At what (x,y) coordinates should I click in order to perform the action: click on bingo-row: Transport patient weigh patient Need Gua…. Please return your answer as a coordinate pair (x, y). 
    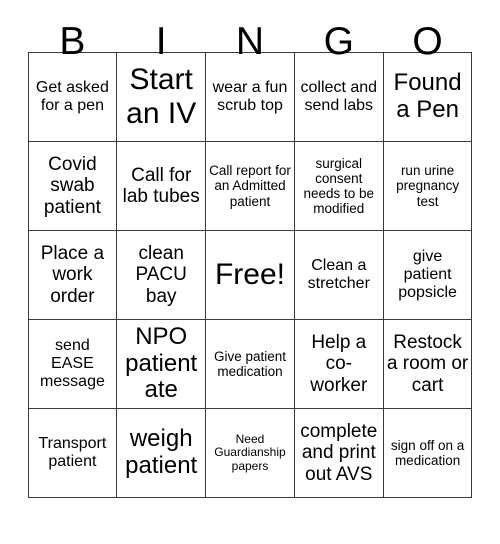
    Looking at the image, I should click on (250, 453).